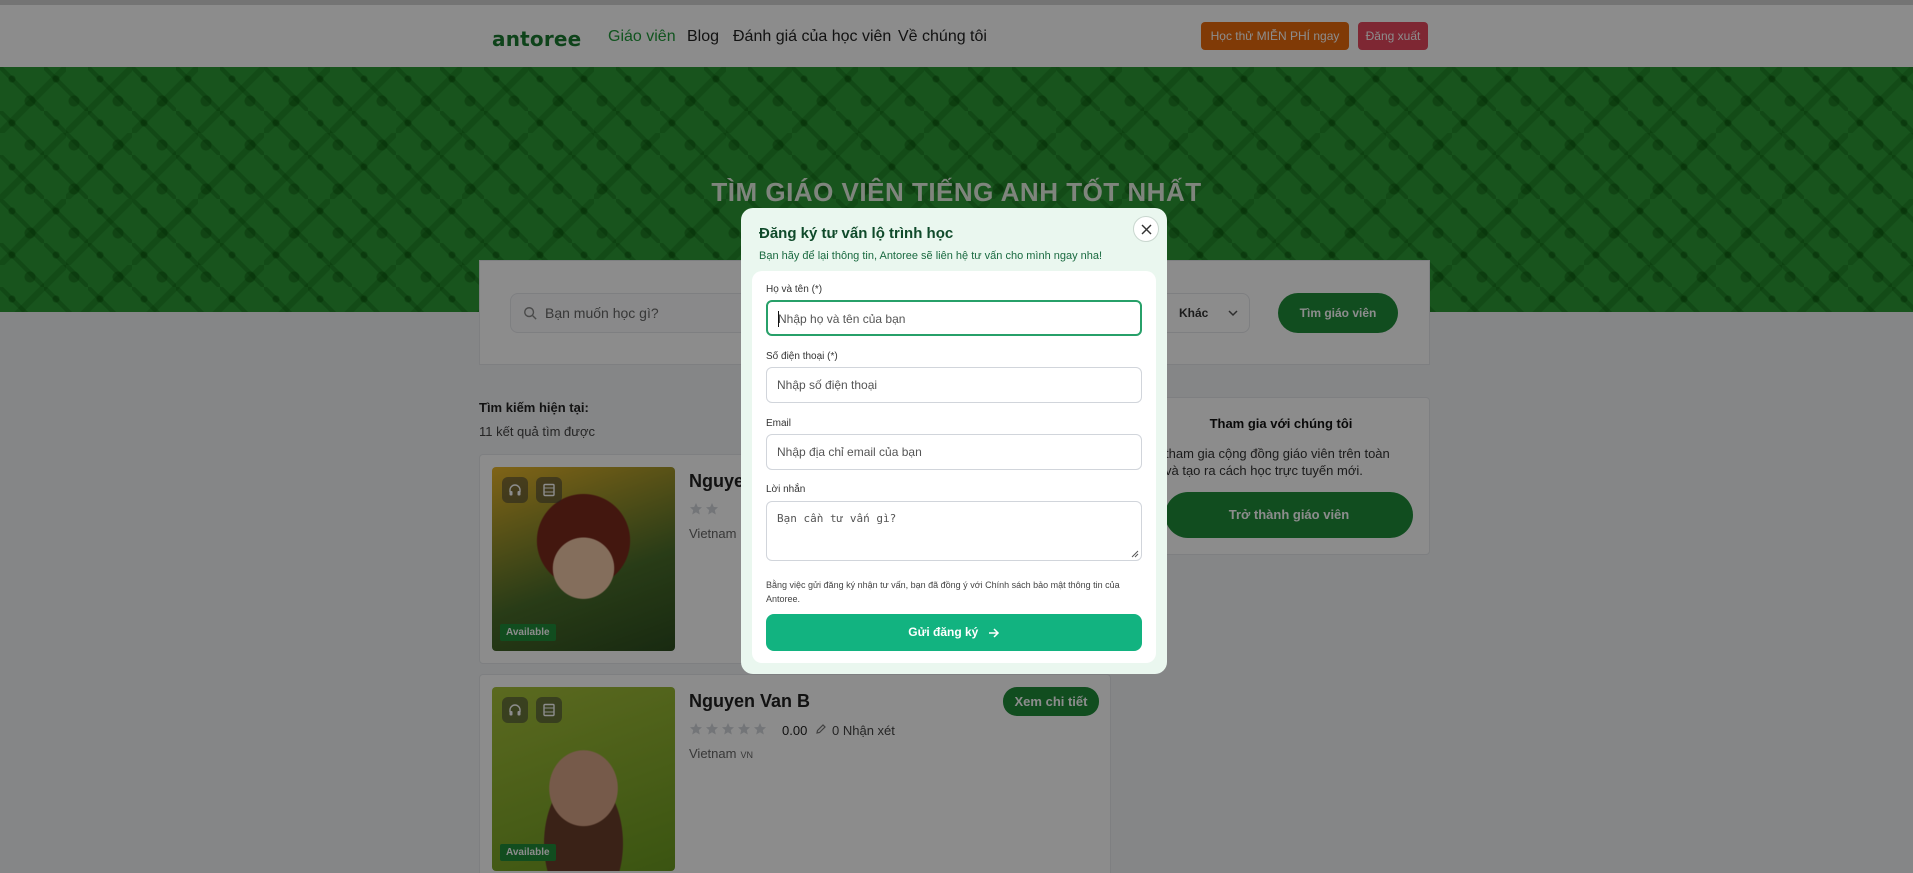 This screenshot has height=873, width=1913. Describe the element at coordinates (842, 319) in the screenshot. I see `name-placeholder: Nhập họ và tên của bạn` at that location.